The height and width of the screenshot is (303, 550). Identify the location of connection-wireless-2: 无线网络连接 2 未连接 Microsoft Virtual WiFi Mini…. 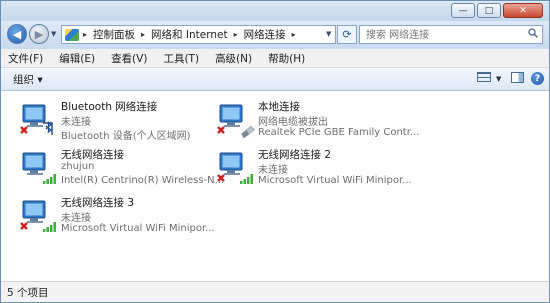
(321, 169).